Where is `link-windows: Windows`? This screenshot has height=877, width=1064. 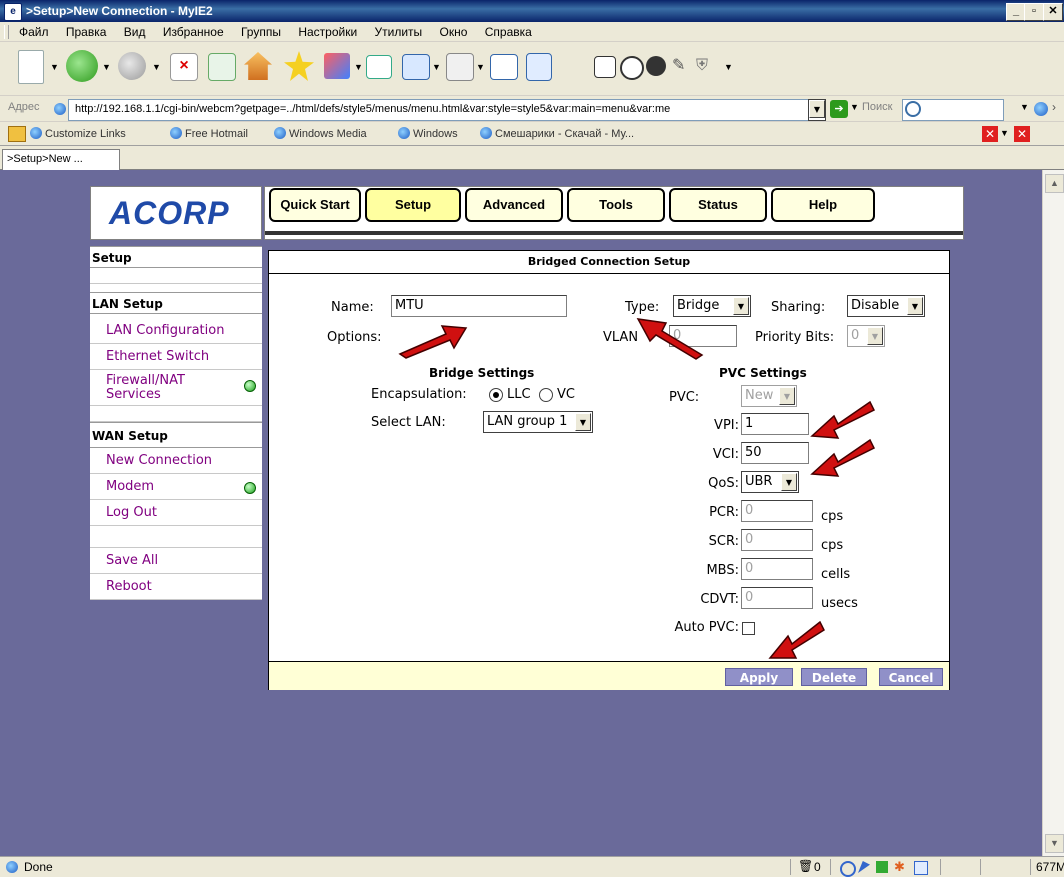 link-windows: Windows is located at coordinates (428, 133).